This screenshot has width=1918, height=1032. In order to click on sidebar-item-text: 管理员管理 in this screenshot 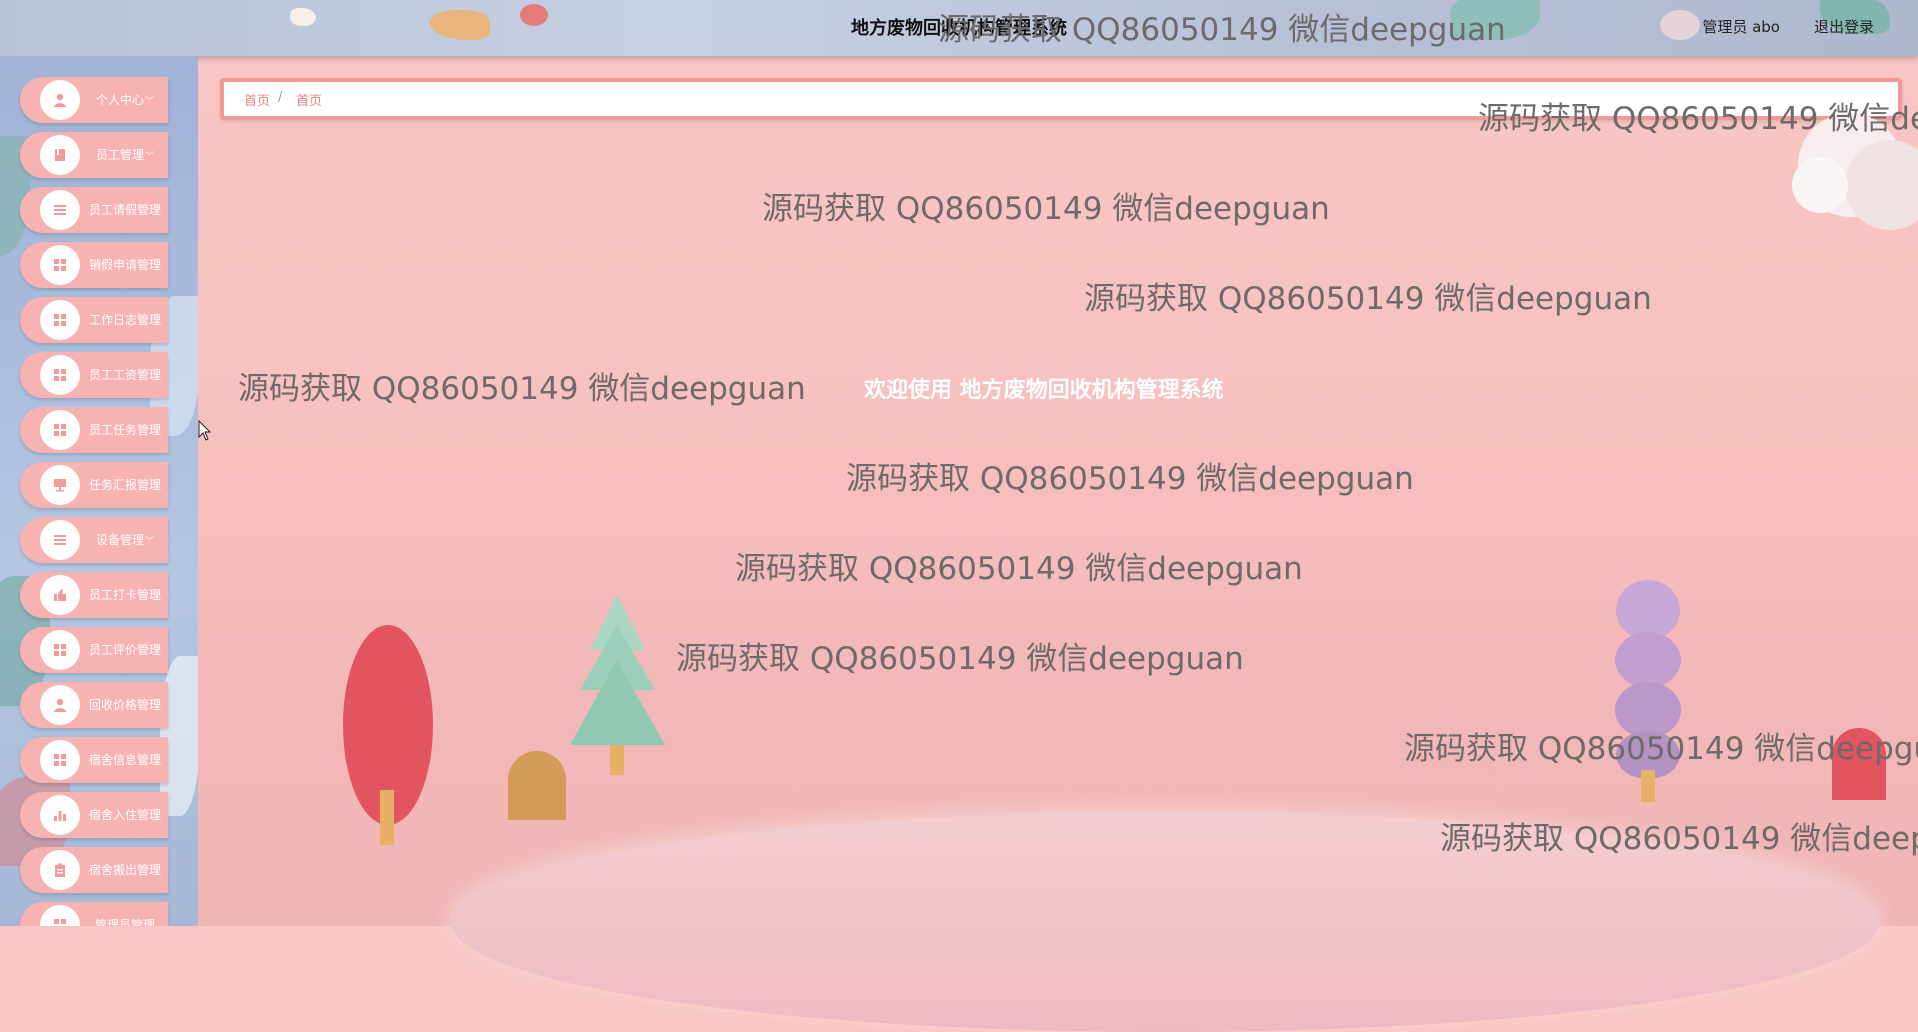, I will do `click(124, 922)`.